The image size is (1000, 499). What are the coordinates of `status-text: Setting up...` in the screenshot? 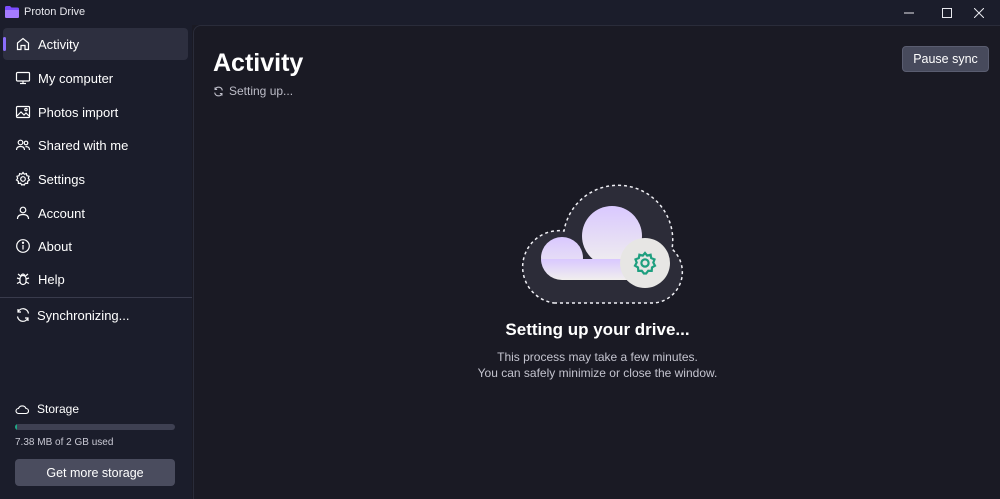 It's located at (261, 91).